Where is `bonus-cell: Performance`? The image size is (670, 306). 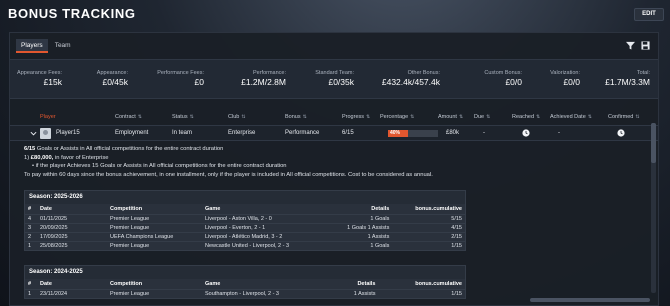 bonus-cell: Performance is located at coordinates (302, 133).